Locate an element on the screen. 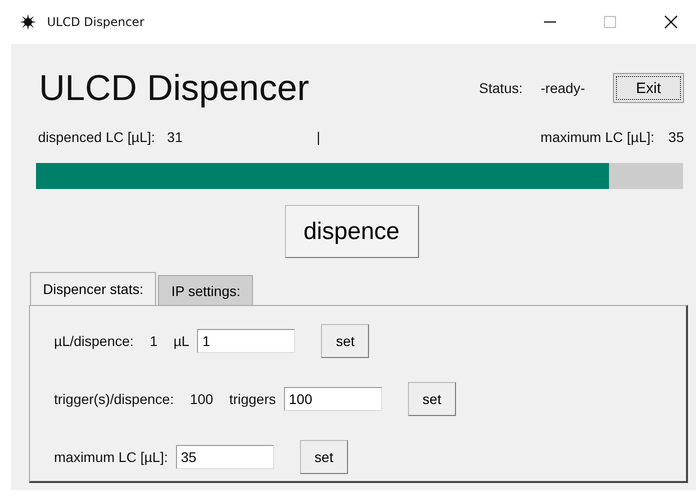  status-label: Status: is located at coordinates (501, 88).